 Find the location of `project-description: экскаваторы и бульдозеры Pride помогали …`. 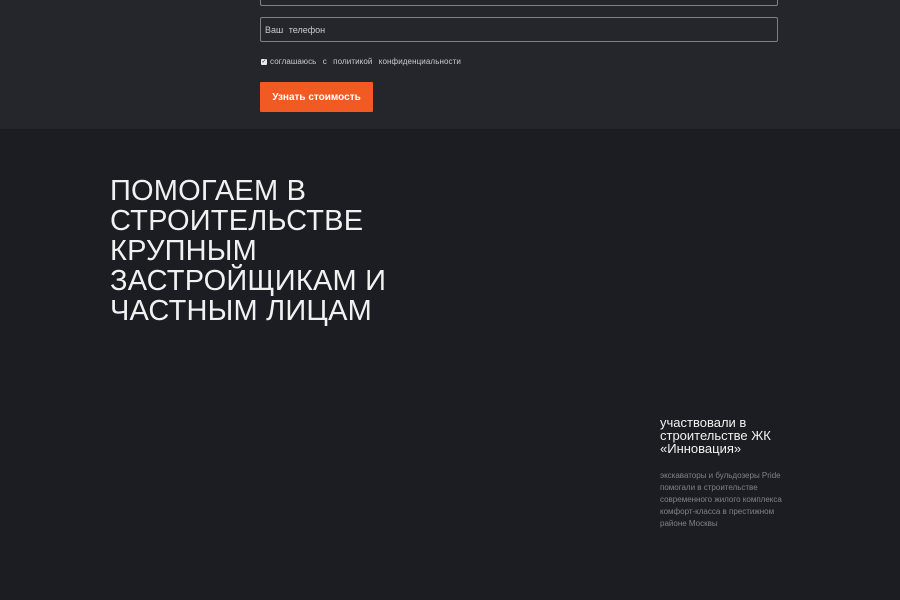

project-description: экскаваторы и бульдозеры Pride помогали … is located at coordinates (721, 499).